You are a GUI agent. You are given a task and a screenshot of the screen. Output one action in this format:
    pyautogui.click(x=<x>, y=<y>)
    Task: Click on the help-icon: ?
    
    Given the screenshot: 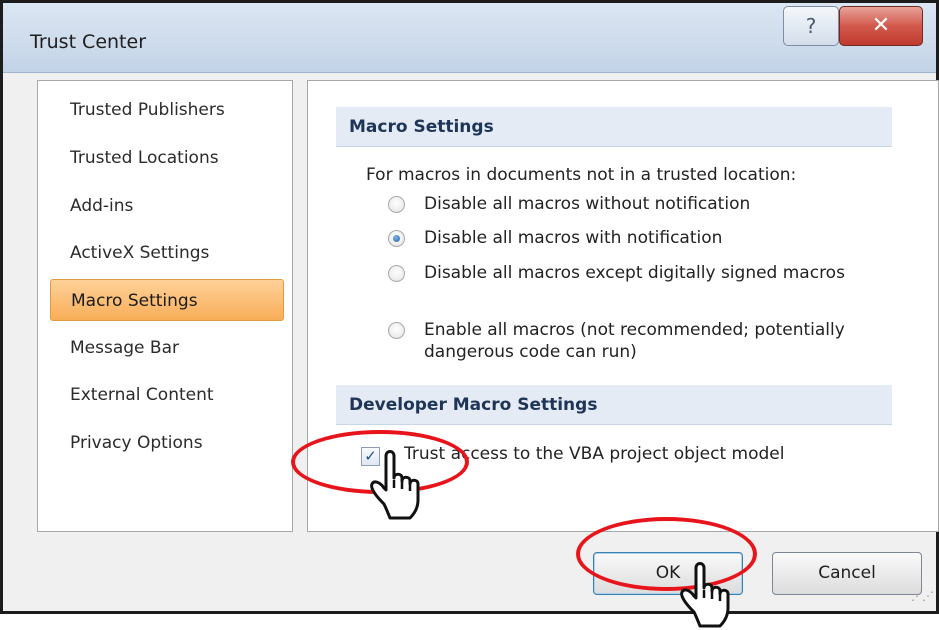 What is the action you would take?
    pyautogui.click(x=811, y=26)
    